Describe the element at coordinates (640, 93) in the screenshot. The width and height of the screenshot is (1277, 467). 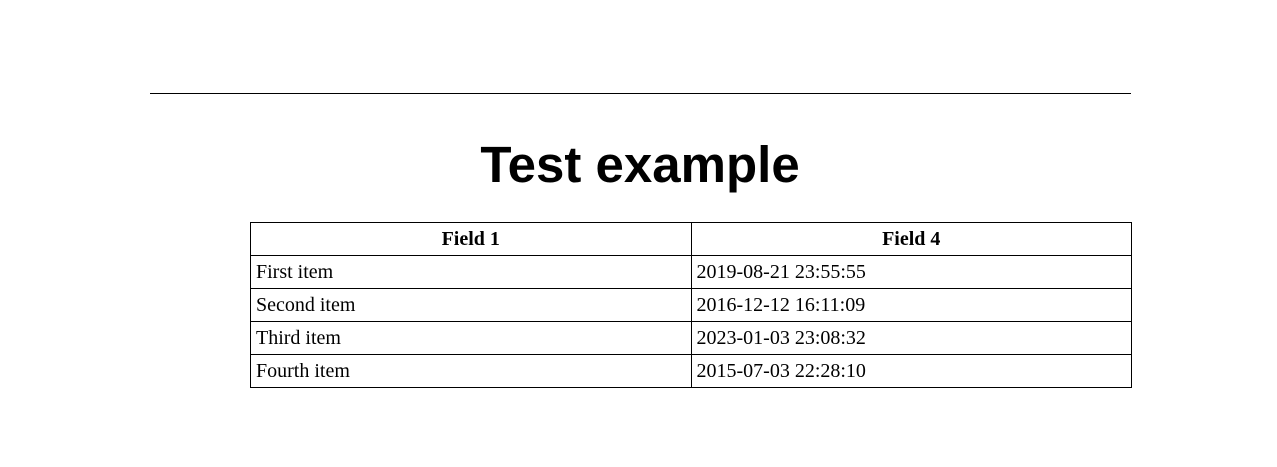
I see `horizontal-rule` at that location.